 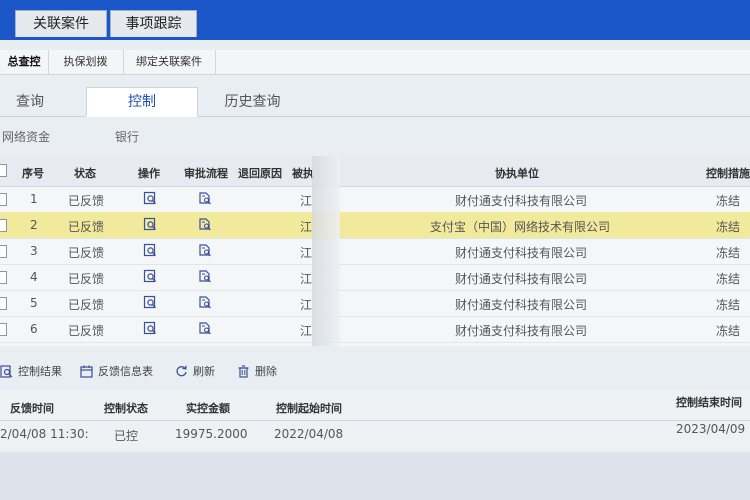 I want to click on cell-no: 5, so click(x=34, y=303).